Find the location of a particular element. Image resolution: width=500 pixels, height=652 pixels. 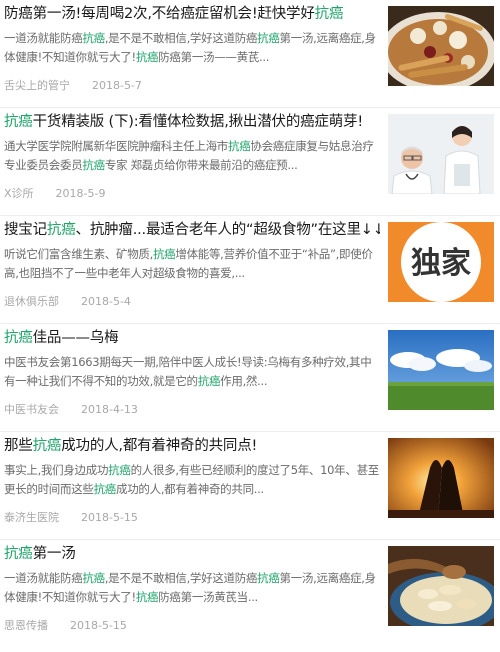

item-source: 思恩传播 is located at coordinates (26, 625).